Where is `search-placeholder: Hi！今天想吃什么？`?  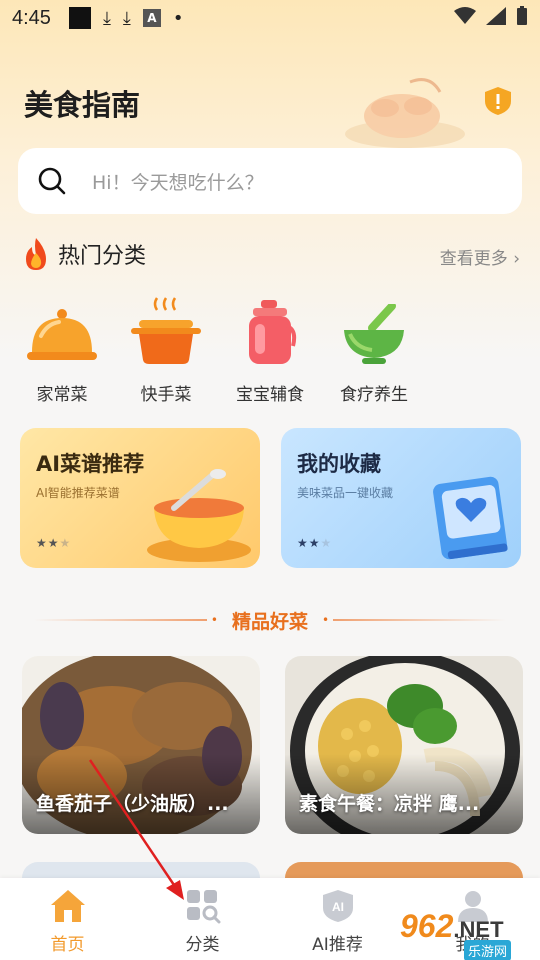
search-placeholder: Hi！今天想吃什么？ is located at coordinates (178, 182).